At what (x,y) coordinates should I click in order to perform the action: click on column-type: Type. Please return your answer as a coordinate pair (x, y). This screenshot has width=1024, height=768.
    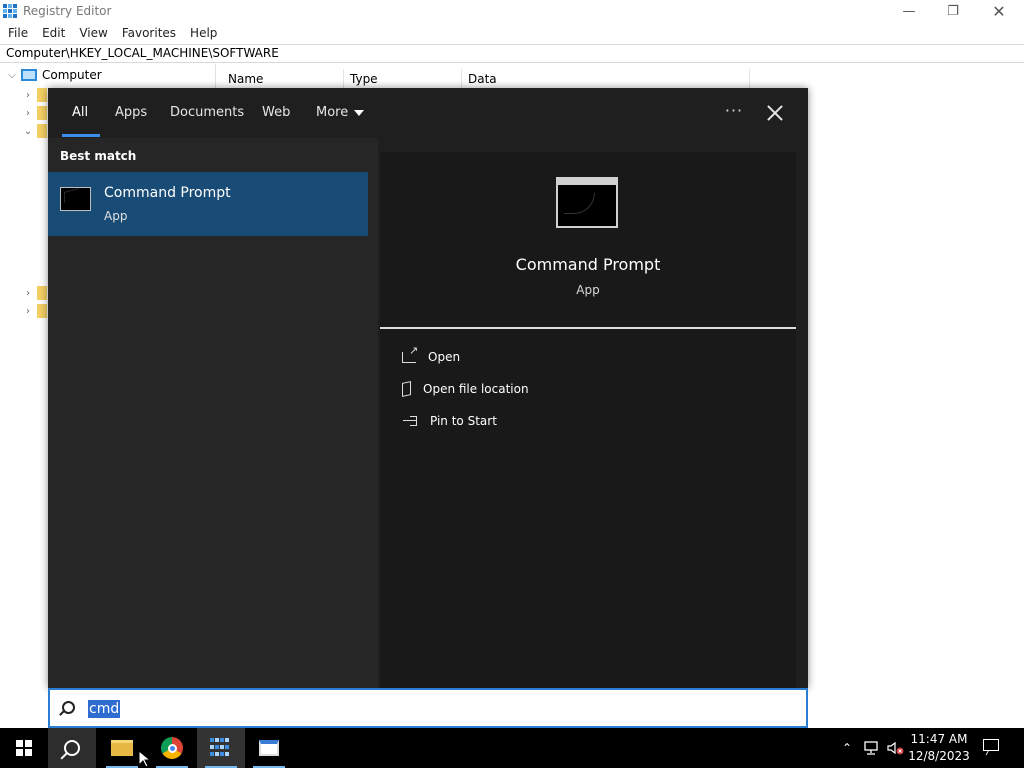
    Looking at the image, I should click on (403, 79).